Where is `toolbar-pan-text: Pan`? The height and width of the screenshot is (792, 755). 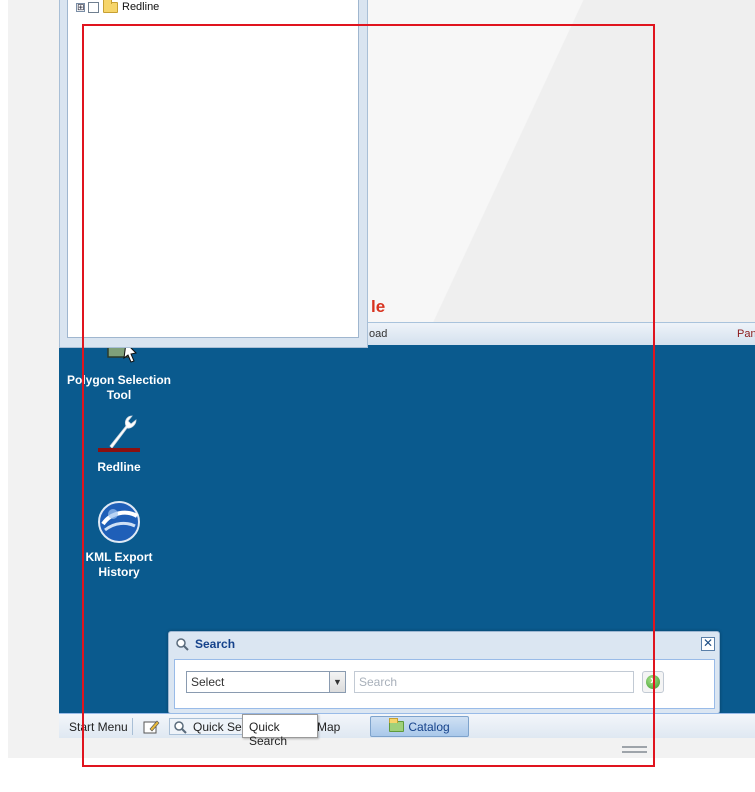
toolbar-pan-text: Pan is located at coordinates (746, 334).